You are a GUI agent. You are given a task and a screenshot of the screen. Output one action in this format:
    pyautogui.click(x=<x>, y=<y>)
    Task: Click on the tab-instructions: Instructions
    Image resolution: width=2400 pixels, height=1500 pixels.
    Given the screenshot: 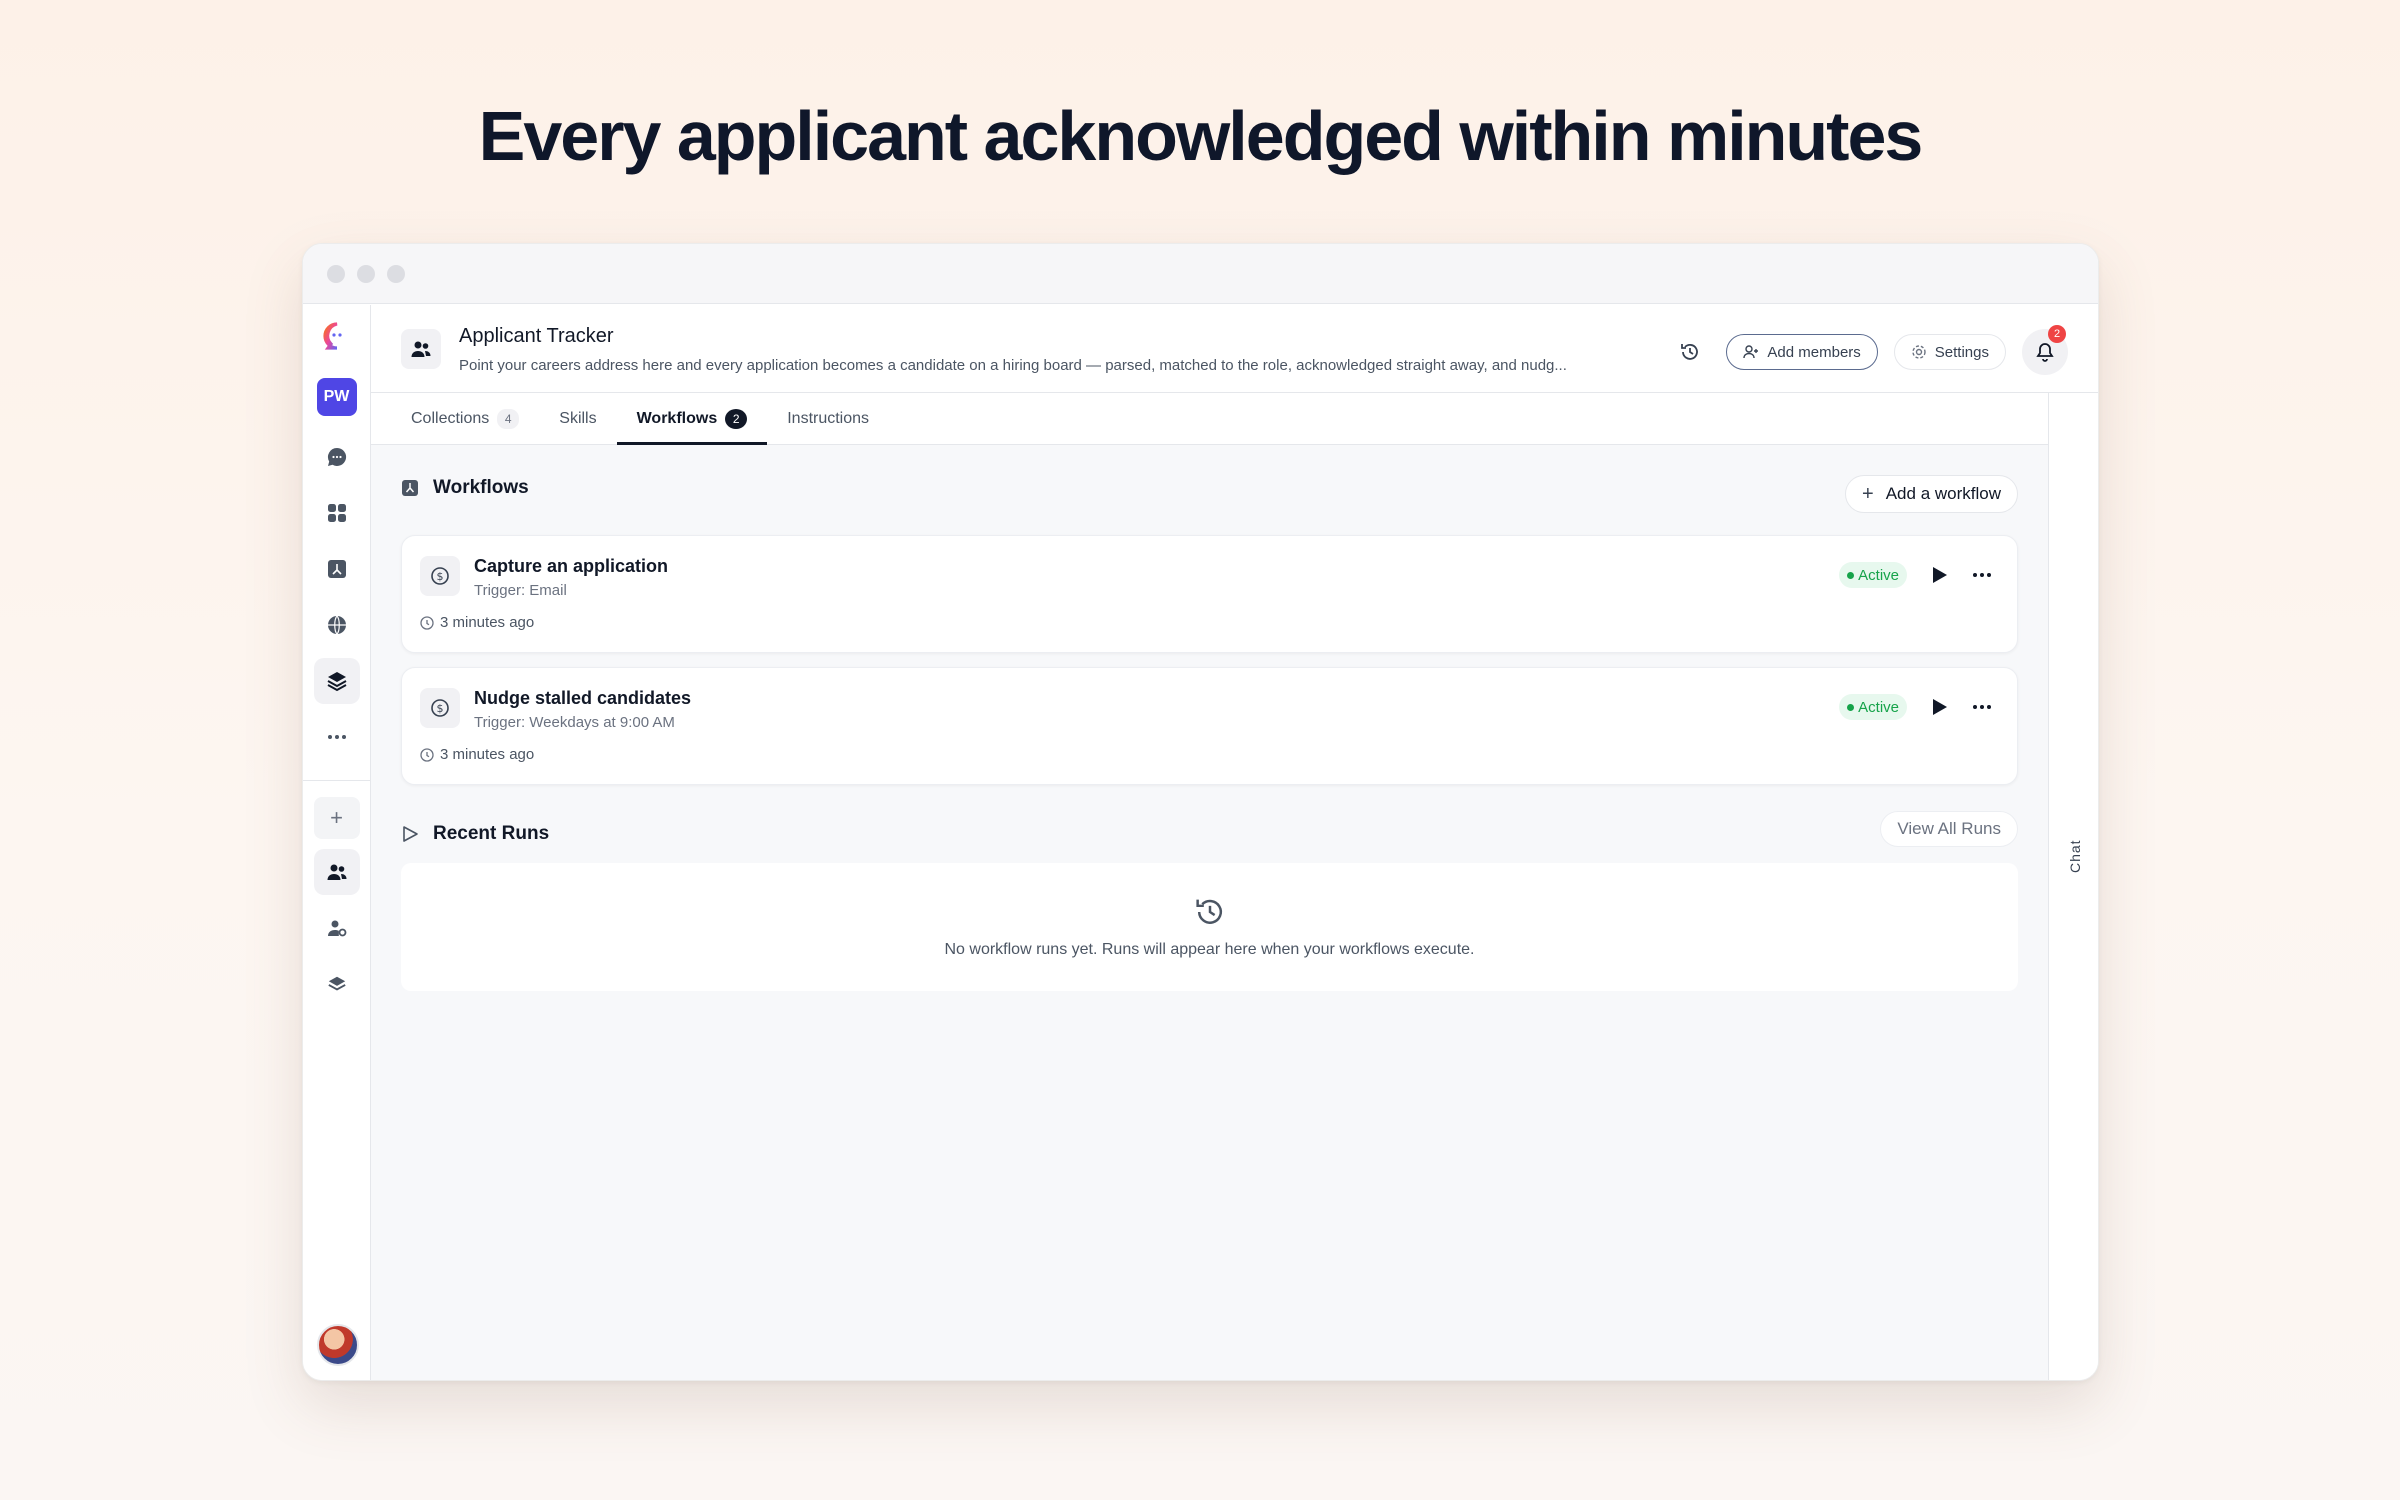 What is the action you would take?
    pyautogui.click(x=828, y=418)
    